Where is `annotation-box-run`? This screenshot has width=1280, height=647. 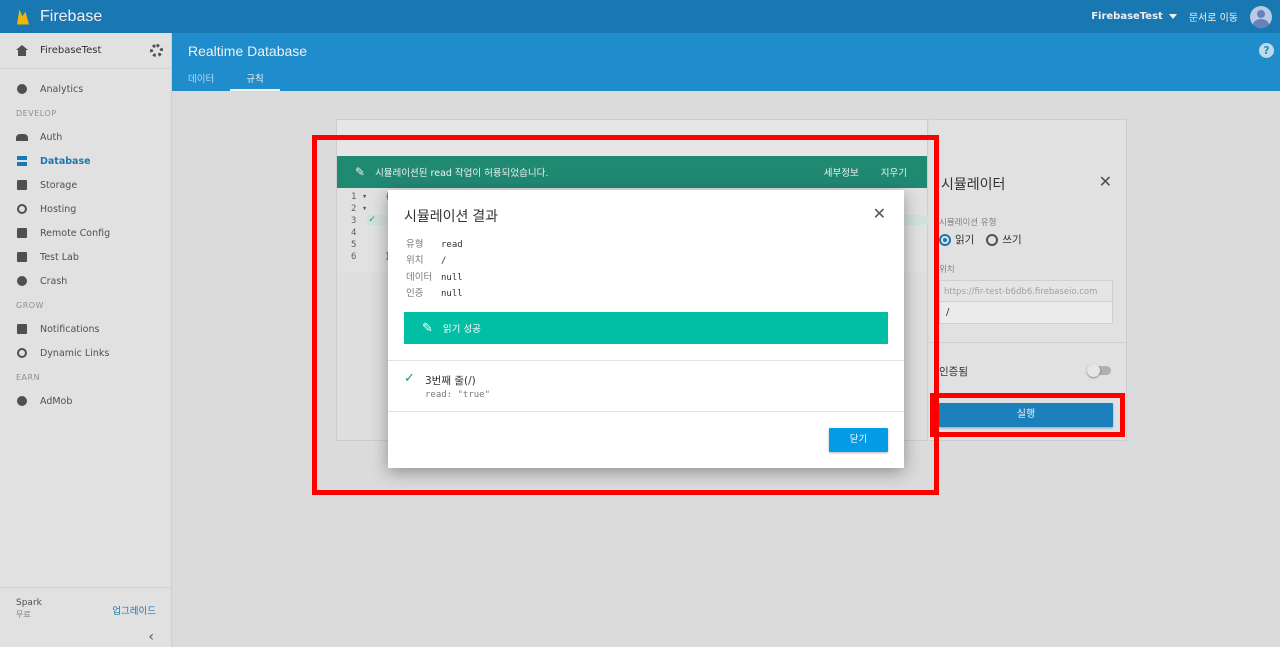 annotation-box-run is located at coordinates (1027, 415).